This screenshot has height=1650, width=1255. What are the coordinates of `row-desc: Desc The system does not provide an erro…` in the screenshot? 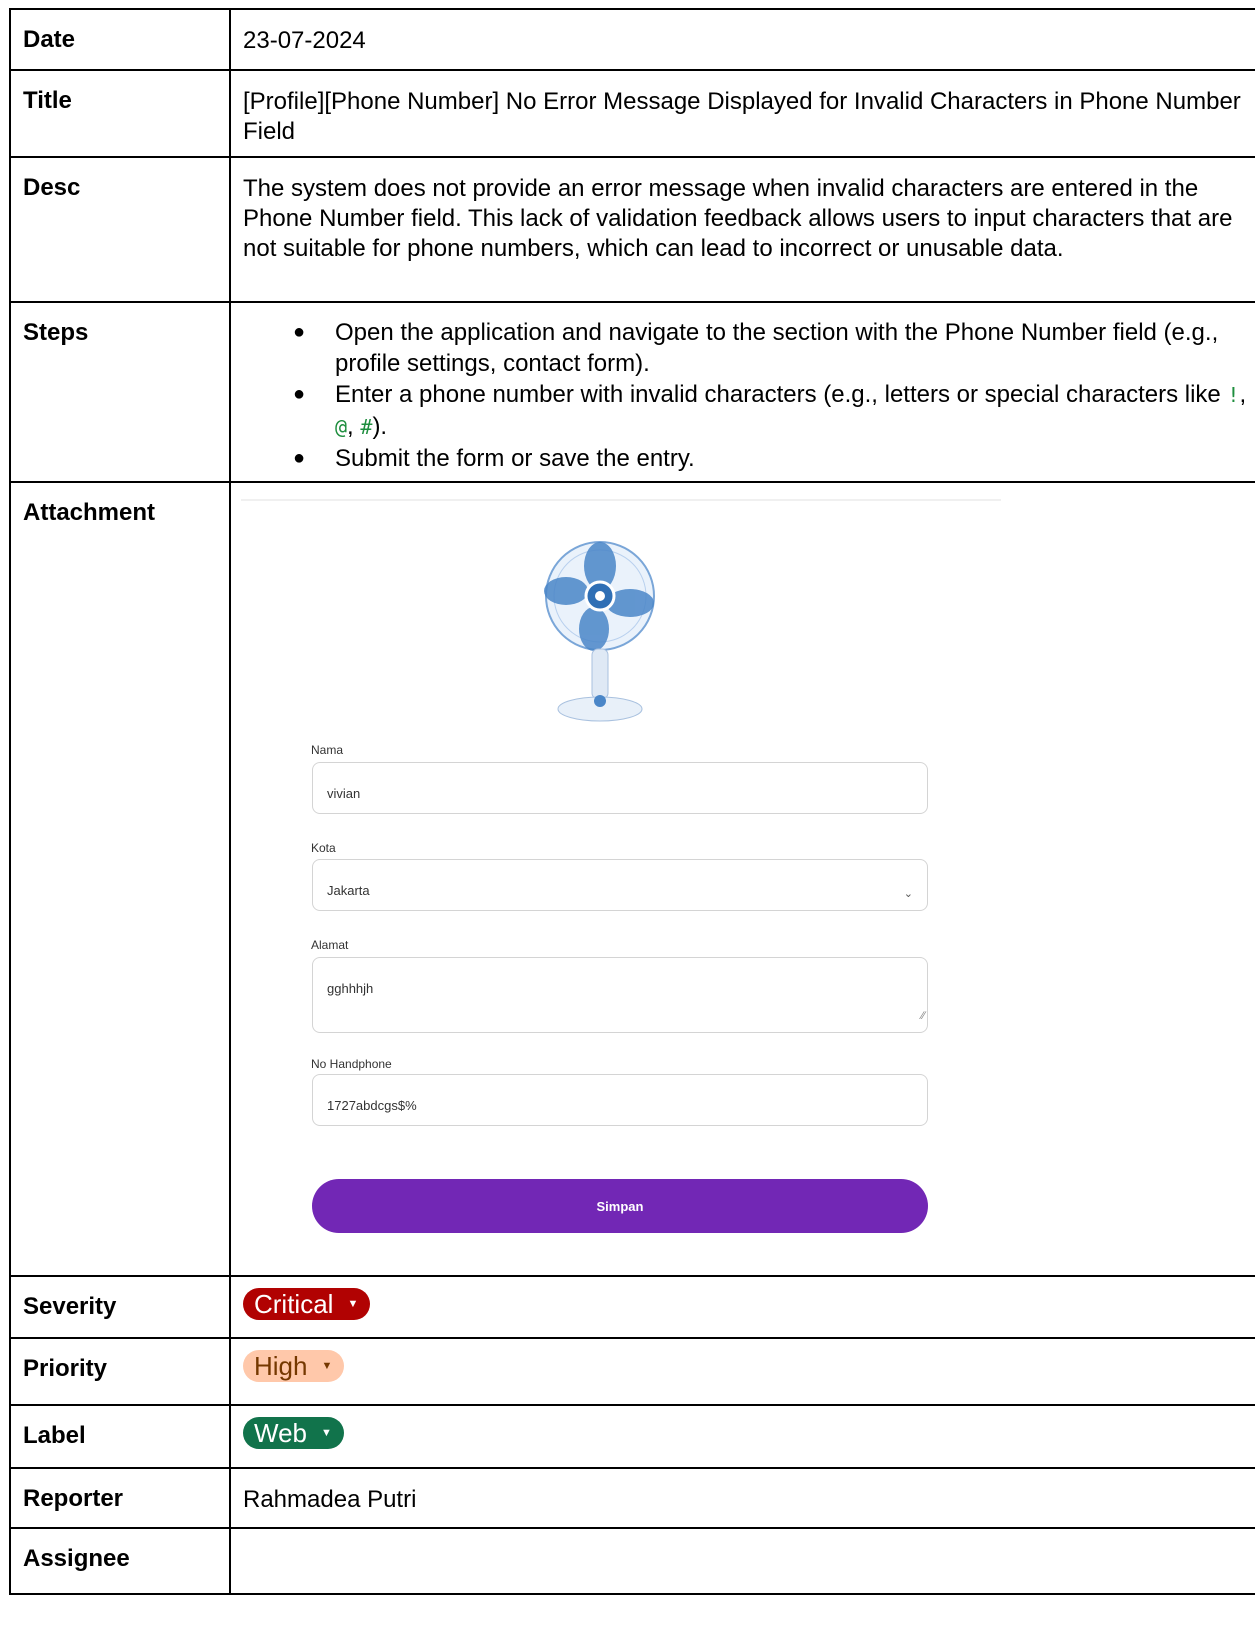 It's located at (632, 229).